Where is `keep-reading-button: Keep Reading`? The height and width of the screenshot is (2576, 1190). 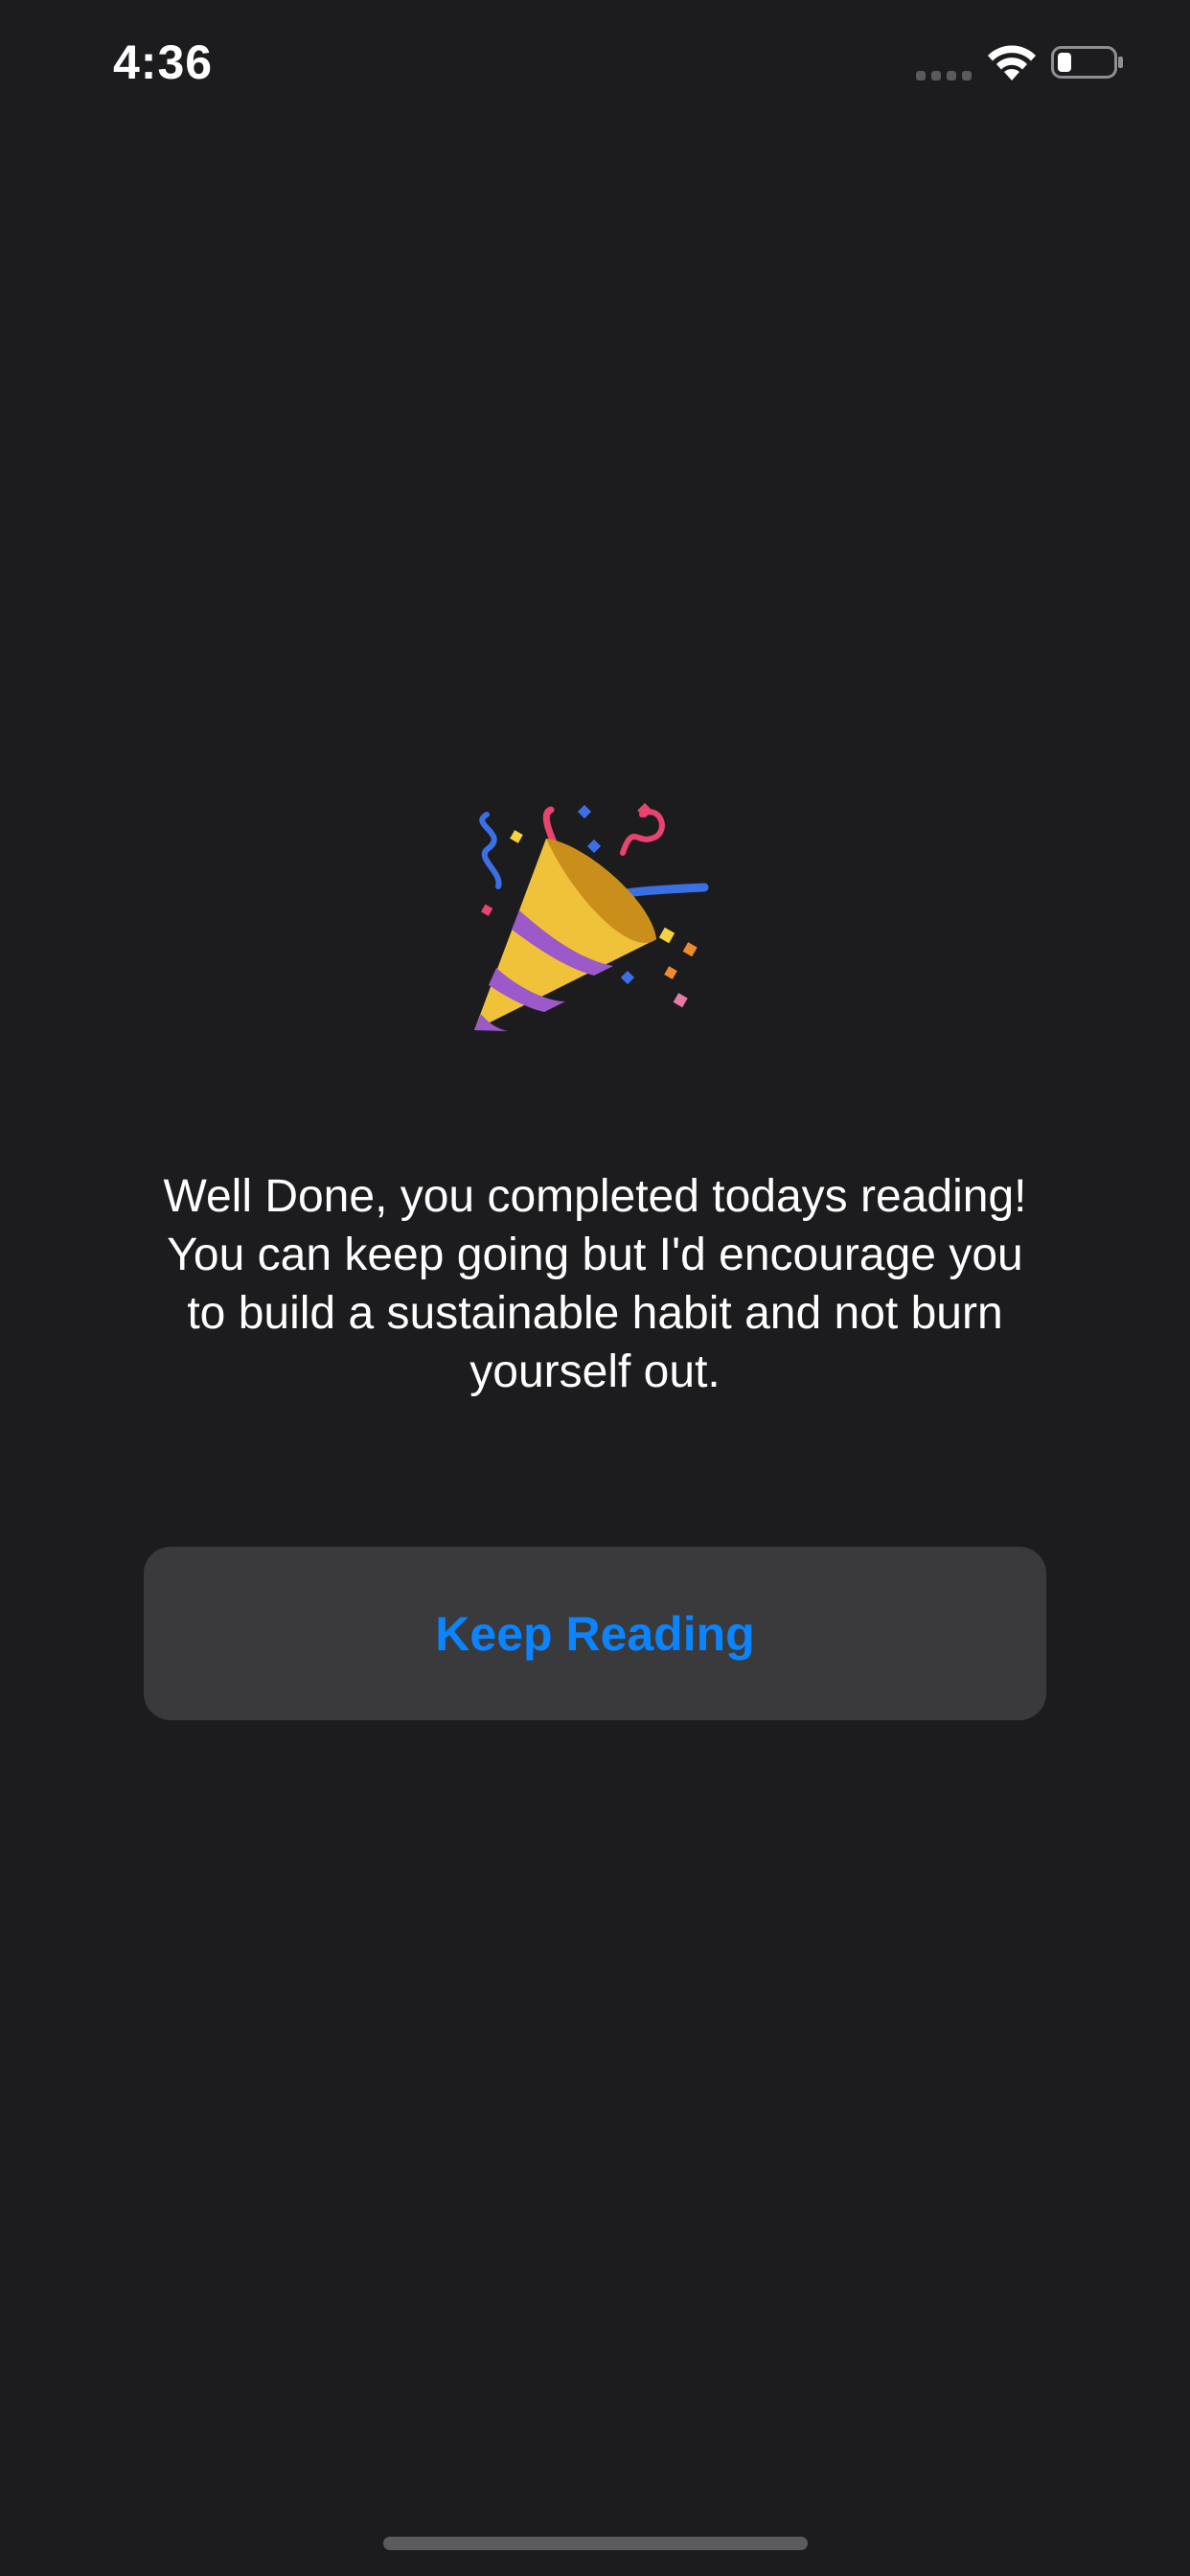 keep-reading-button: Keep Reading is located at coordinates (595, 1633).